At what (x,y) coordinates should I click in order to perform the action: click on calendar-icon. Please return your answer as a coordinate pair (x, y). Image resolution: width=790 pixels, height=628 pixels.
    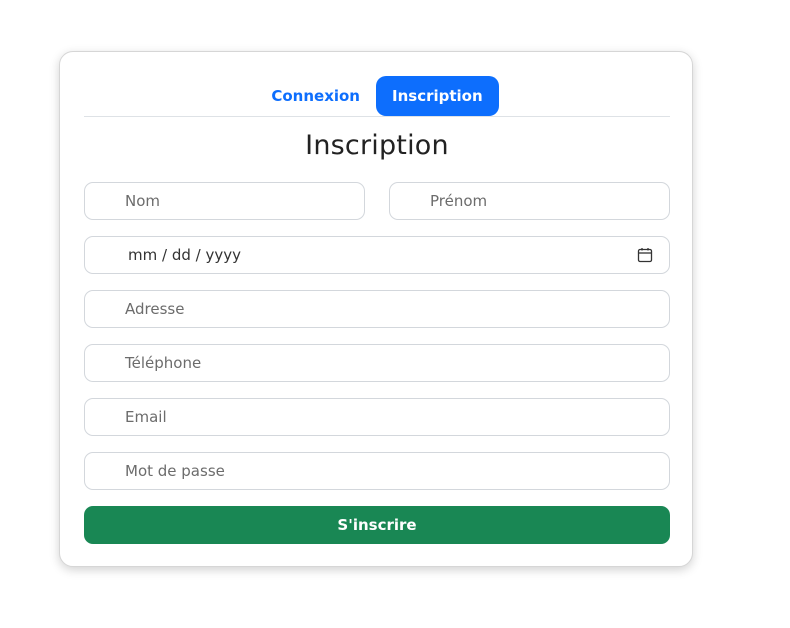
    Looking at the image, I should click on (645, 255).